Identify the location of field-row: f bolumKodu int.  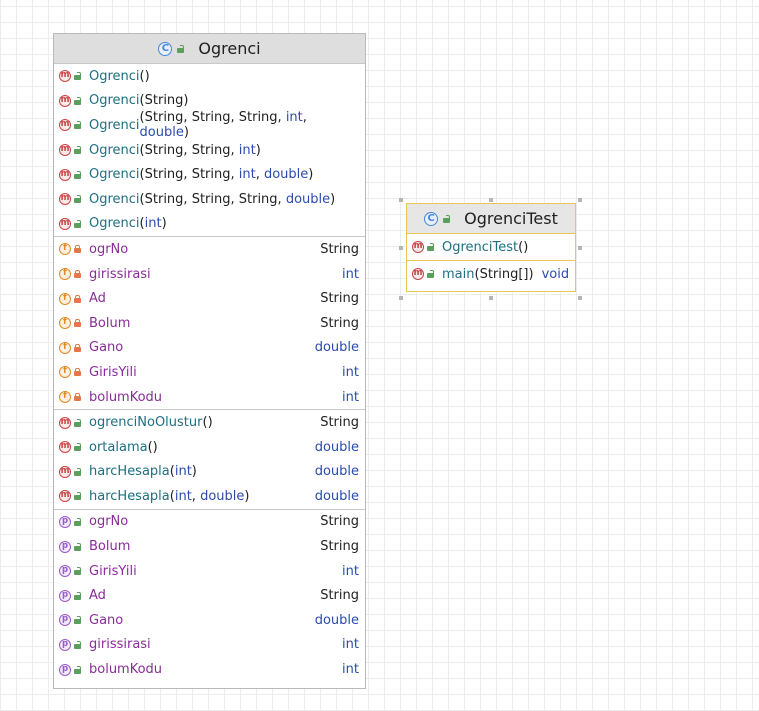
(209, 397).